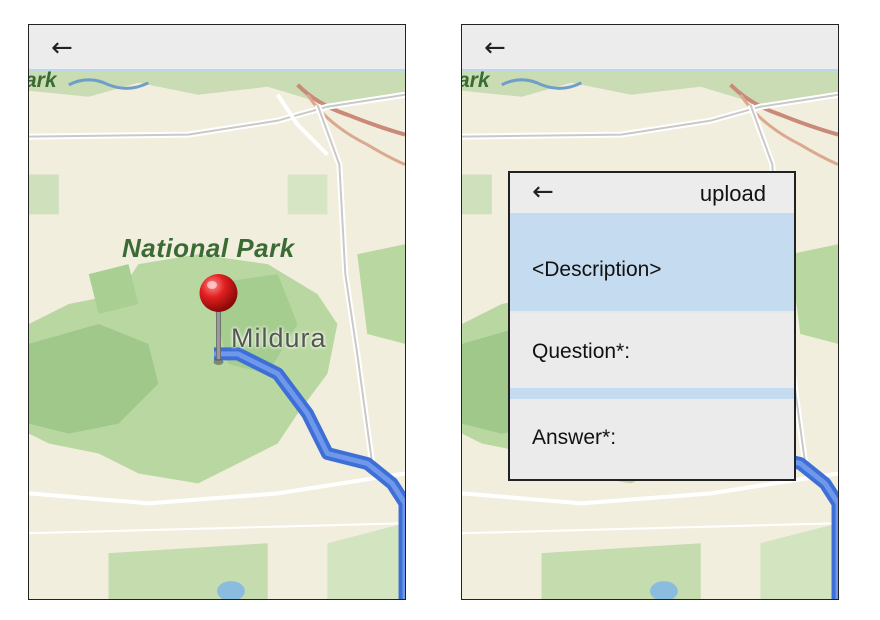  I want to click on map-label-mildura: Mildura, so click(279, 338).